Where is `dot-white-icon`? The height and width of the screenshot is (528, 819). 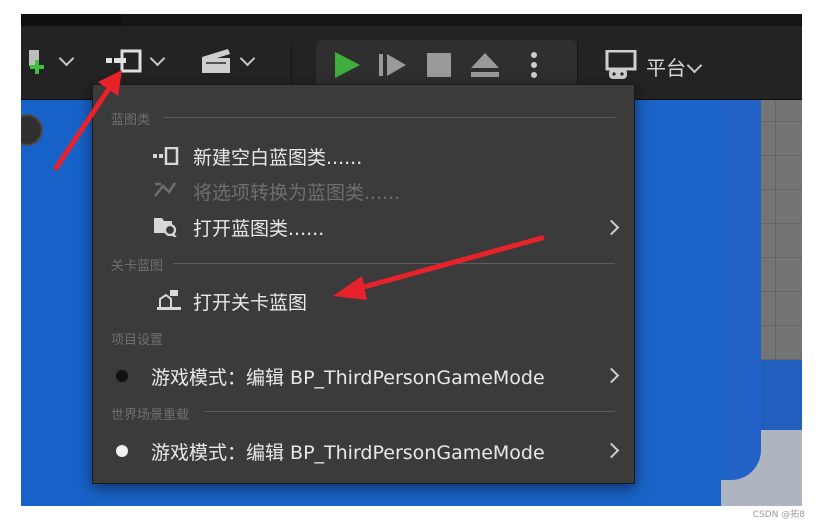
dot-white-icon is located at coordinates (122, 451).